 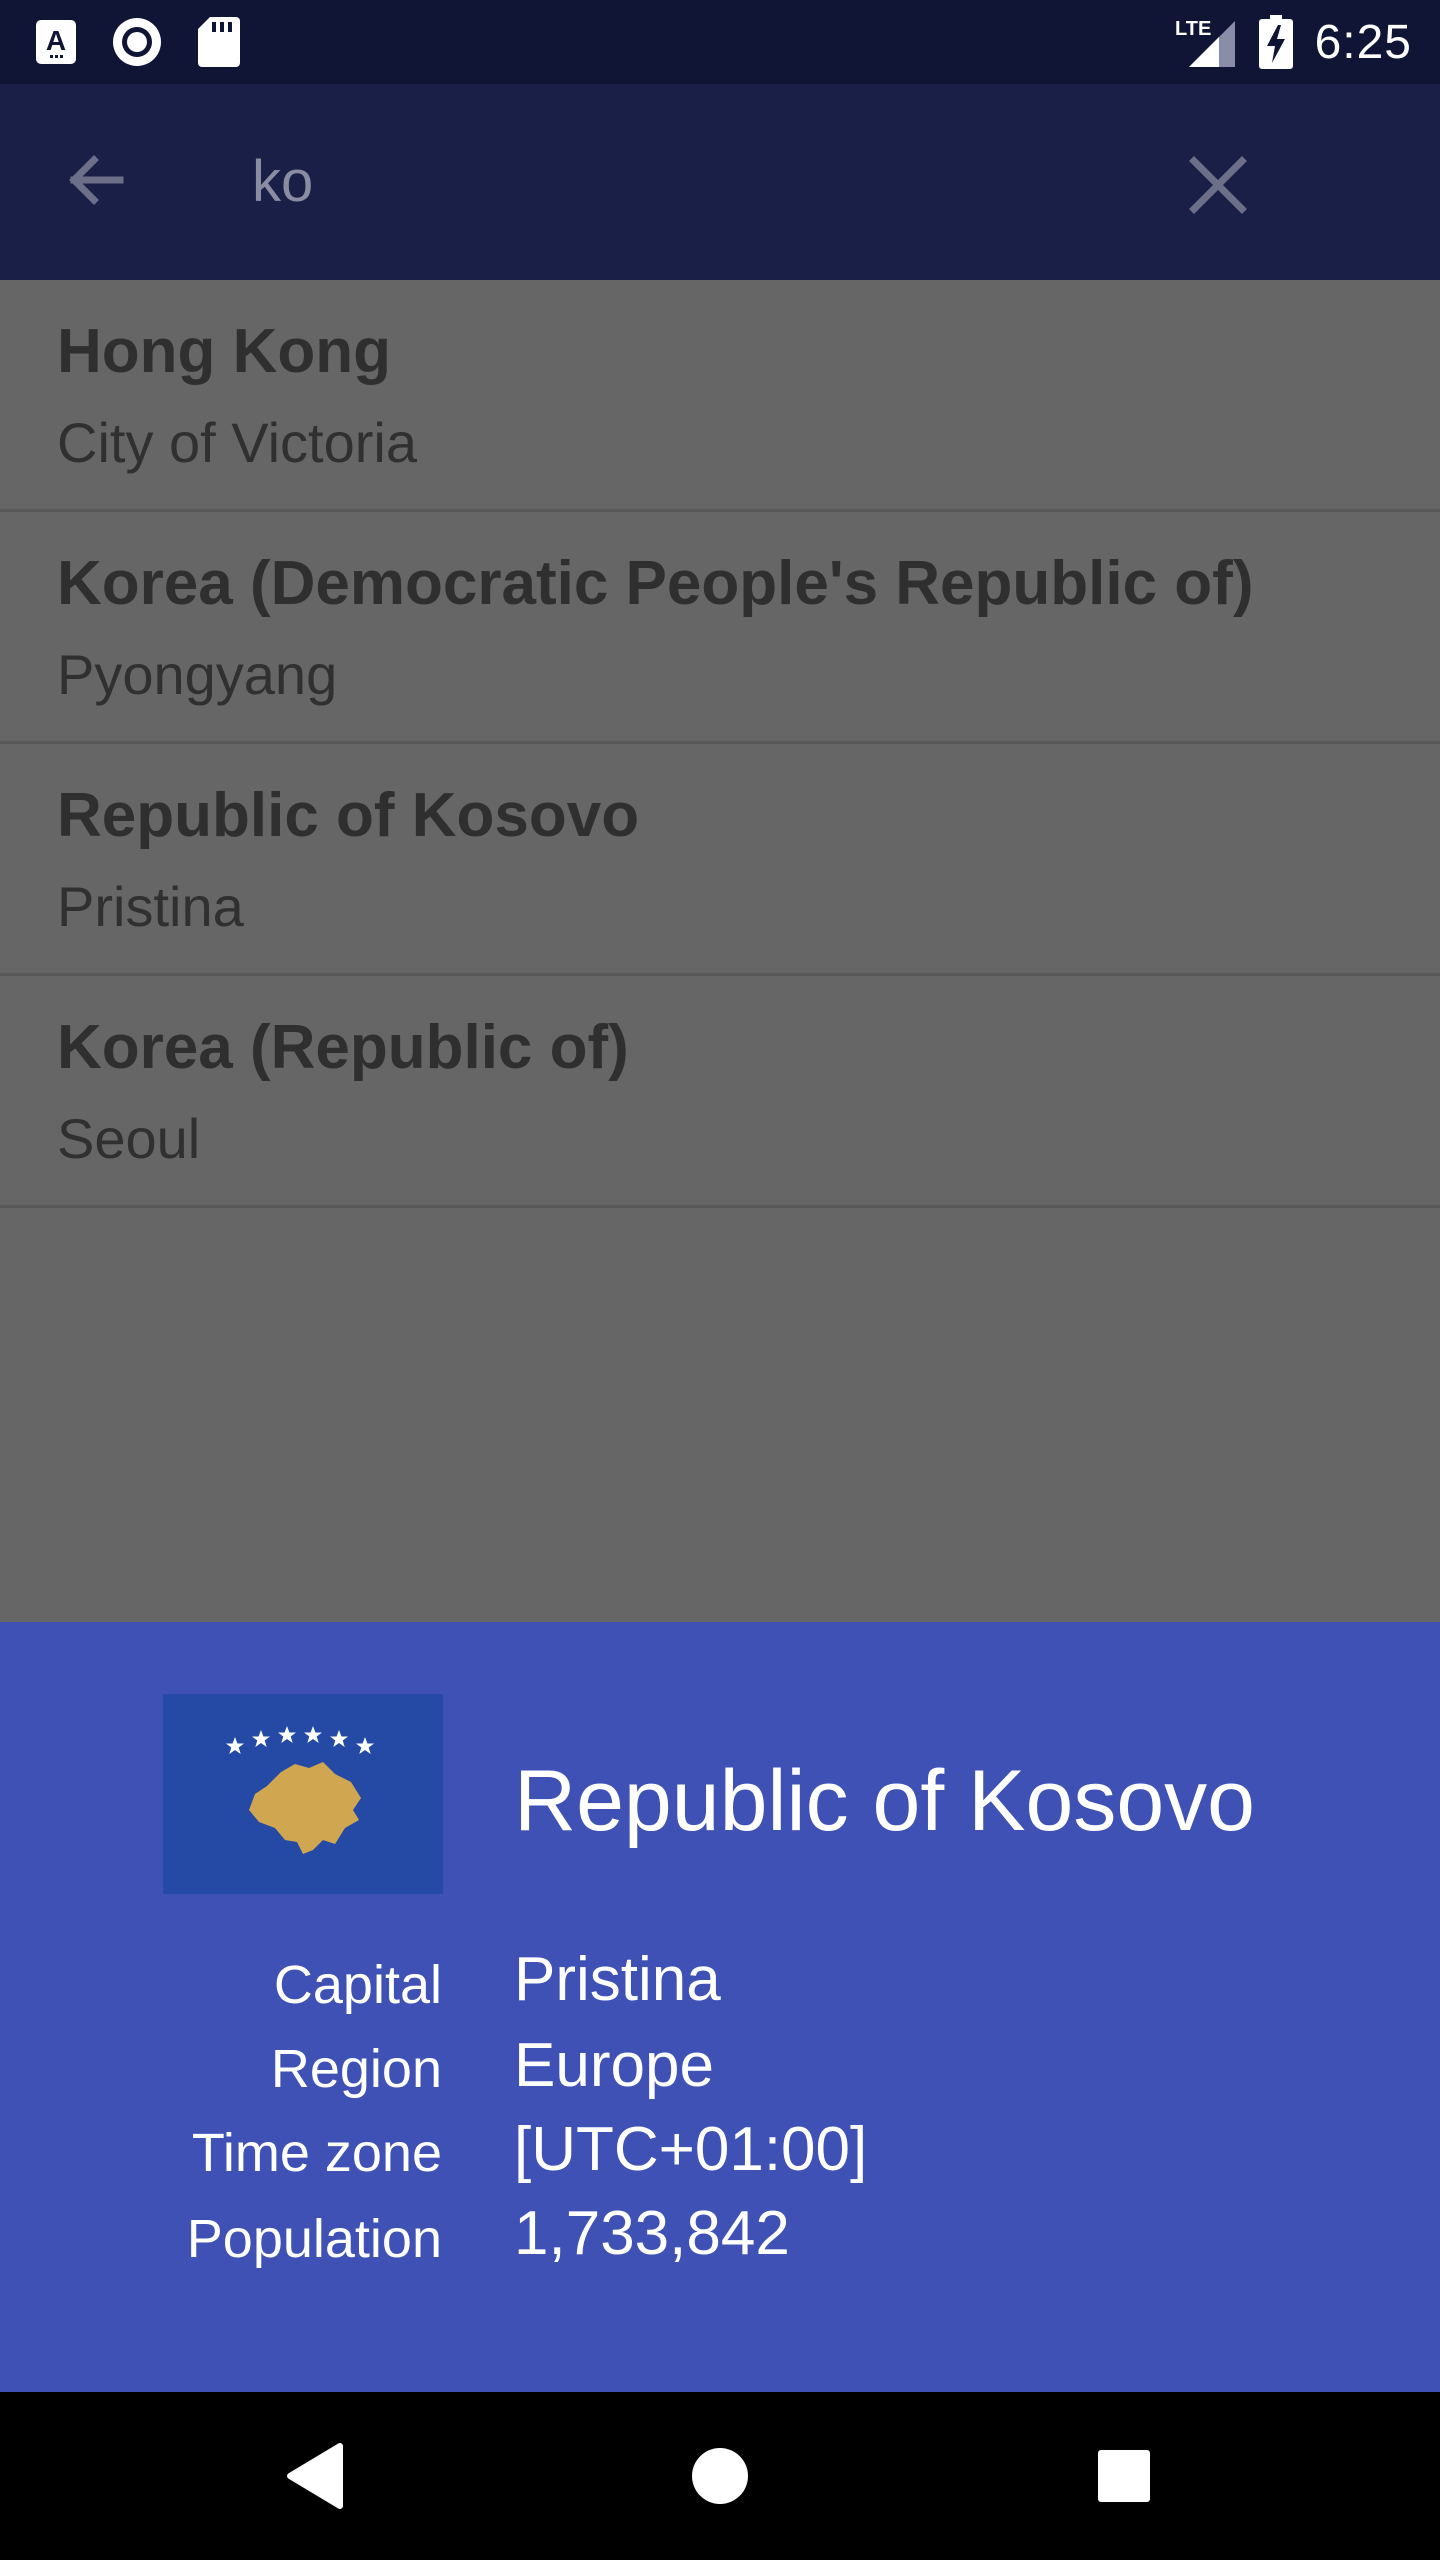 I want to click on capital-label: Capital, so click(x=357, y=1985).